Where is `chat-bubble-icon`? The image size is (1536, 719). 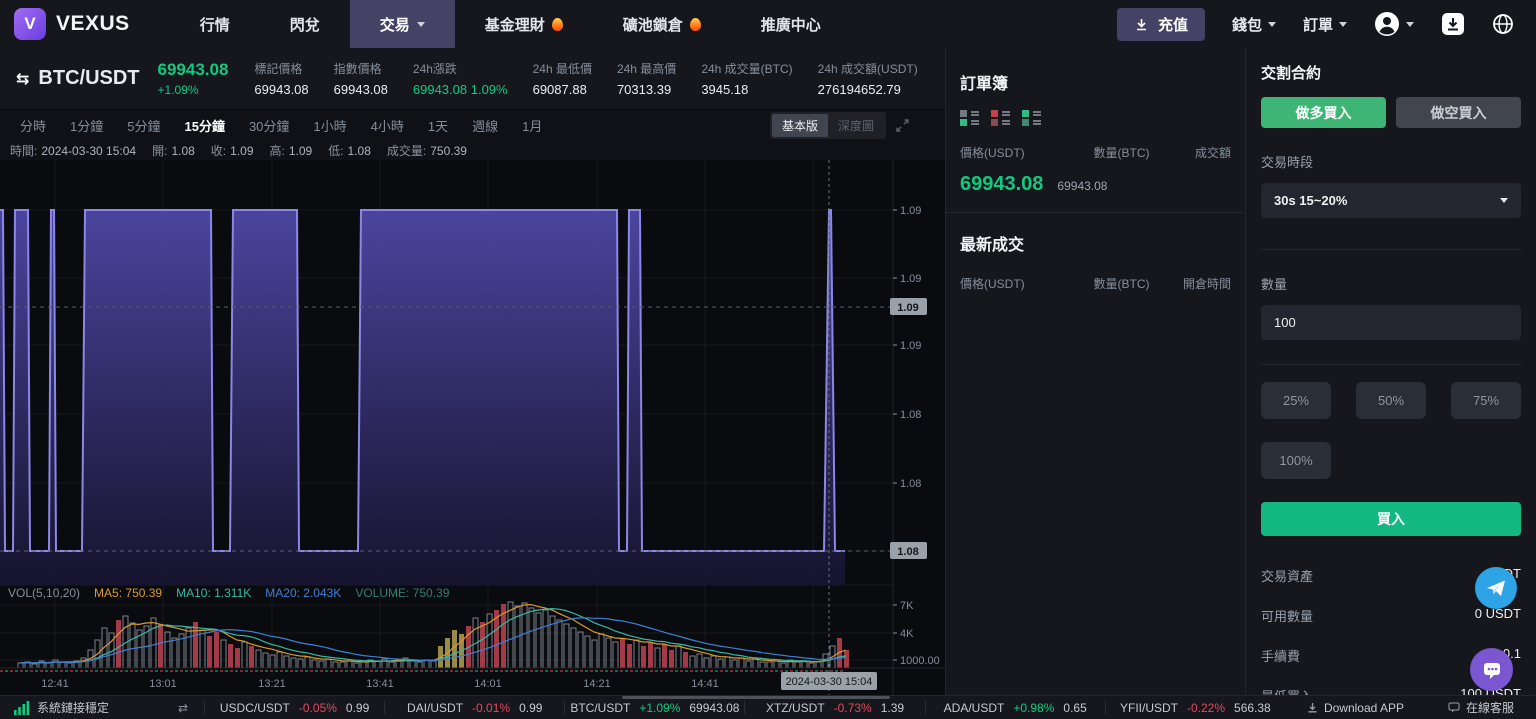
chat-bubble-icon is located at coordinates (1491, 670).